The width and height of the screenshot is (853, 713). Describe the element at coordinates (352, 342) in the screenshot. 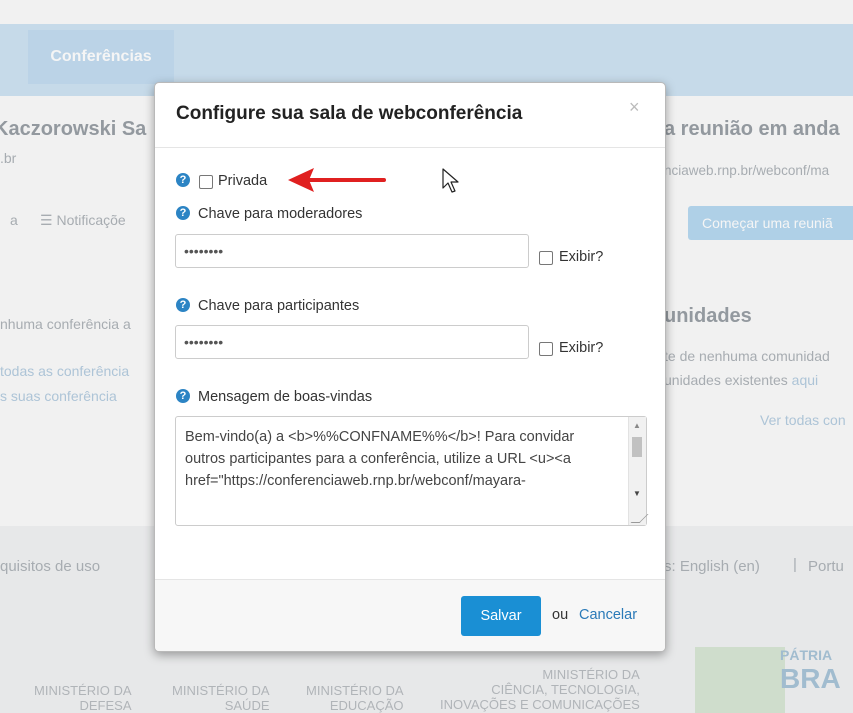

I see `participant-key-input: ••••••••` at that location.